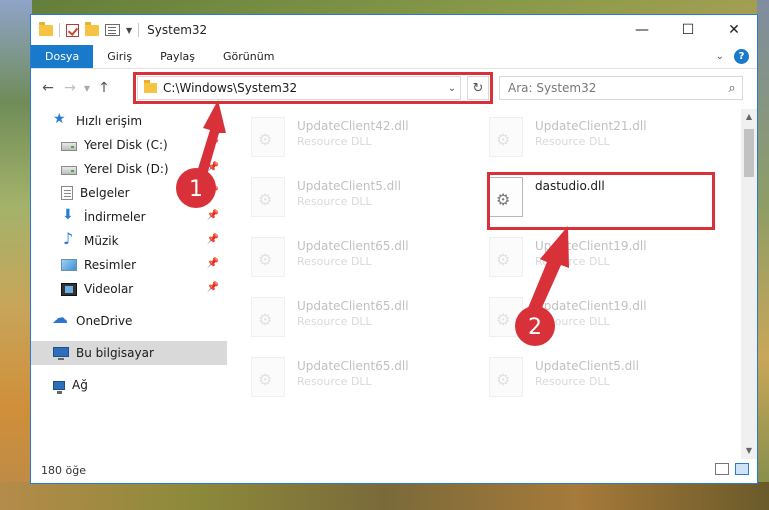 Image resolution: width=769 pixels, height=510 pixels. Describe the element at coordinates (92, 28) in the screenshot. I see `new-folder-icon` at that location.